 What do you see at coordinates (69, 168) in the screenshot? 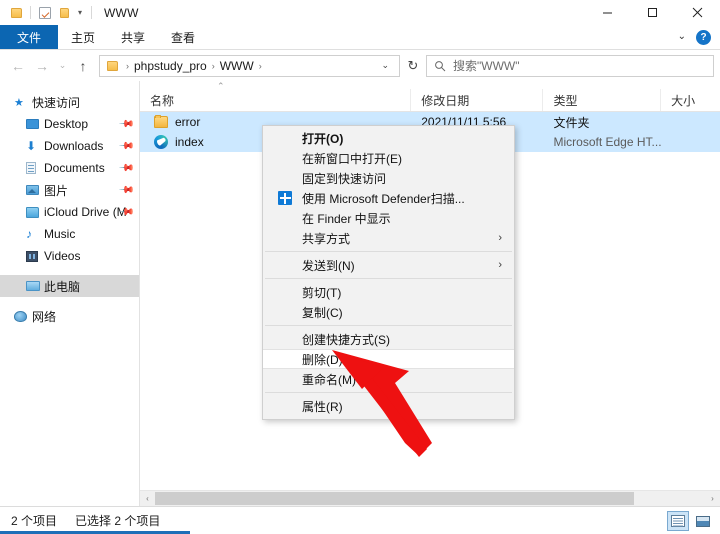
I see `sidebar-item-documents: Documents 📌` at bounding box center [69, 168].